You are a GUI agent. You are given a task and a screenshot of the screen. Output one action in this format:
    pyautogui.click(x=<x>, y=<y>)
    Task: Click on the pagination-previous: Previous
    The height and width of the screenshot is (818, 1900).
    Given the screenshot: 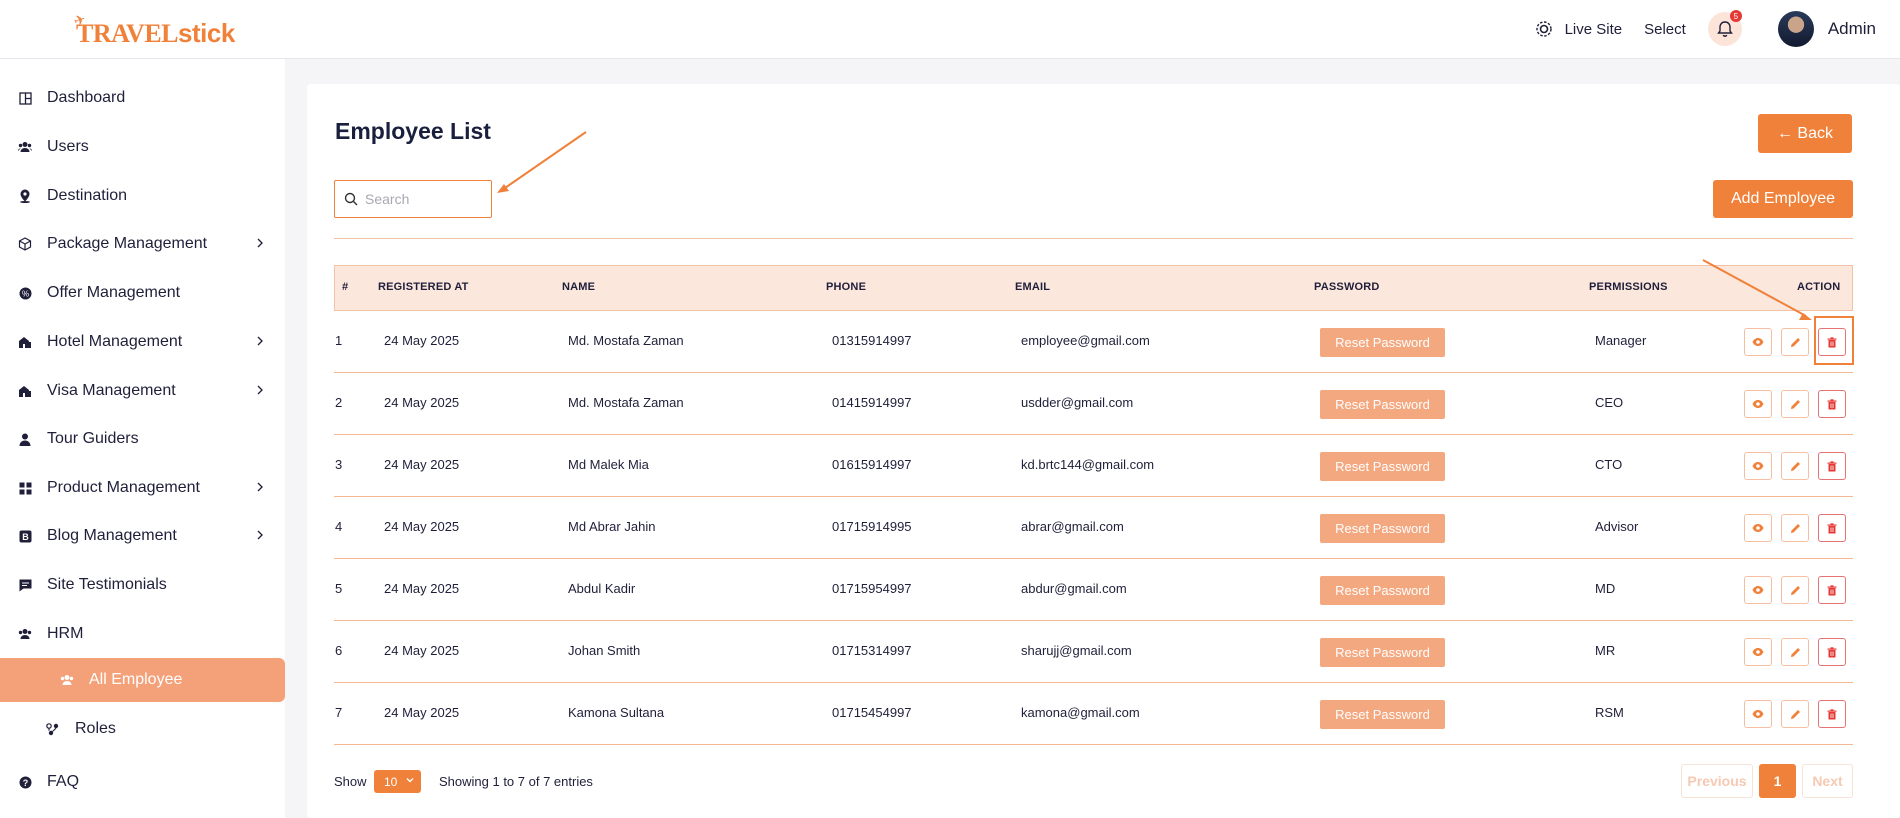 What is the action you would take?
    pyautogui.click(x=1717, y=781)
    